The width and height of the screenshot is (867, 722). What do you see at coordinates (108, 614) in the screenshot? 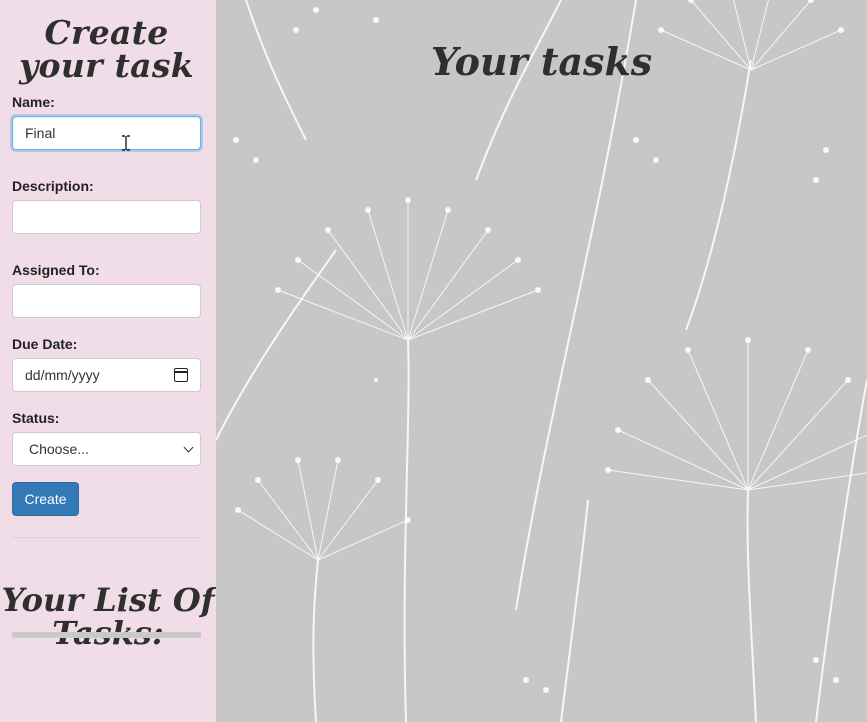
I see `task-list-title: Your List Of Tasks:` at bounding box center [108, 614].